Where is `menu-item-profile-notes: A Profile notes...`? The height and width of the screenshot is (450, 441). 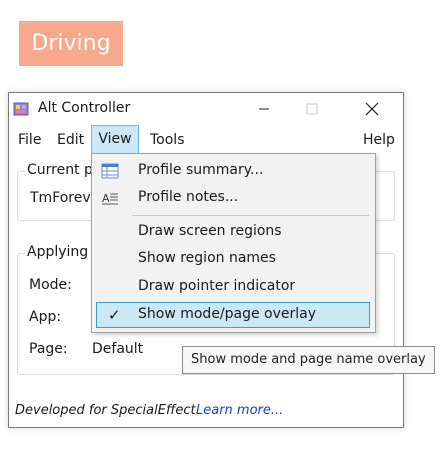 menu-item-profile-notes: A Profile notes... is located at coordinates (232, 198).